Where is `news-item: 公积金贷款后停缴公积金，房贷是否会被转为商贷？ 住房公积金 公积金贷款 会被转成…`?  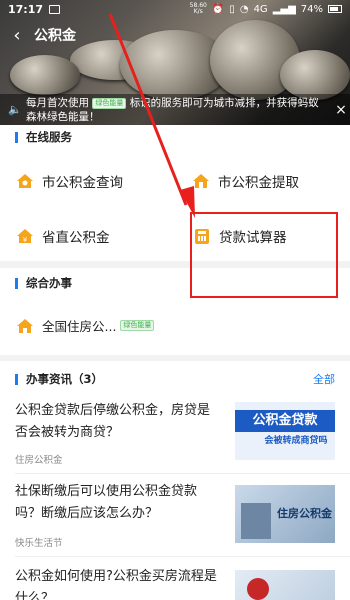
news-item: 公积金贷款后停缴公积金，房贷是否会被转为商贷？ 住房公积金 公积金贷款 会被转成… is located at coordinates (175, 437).